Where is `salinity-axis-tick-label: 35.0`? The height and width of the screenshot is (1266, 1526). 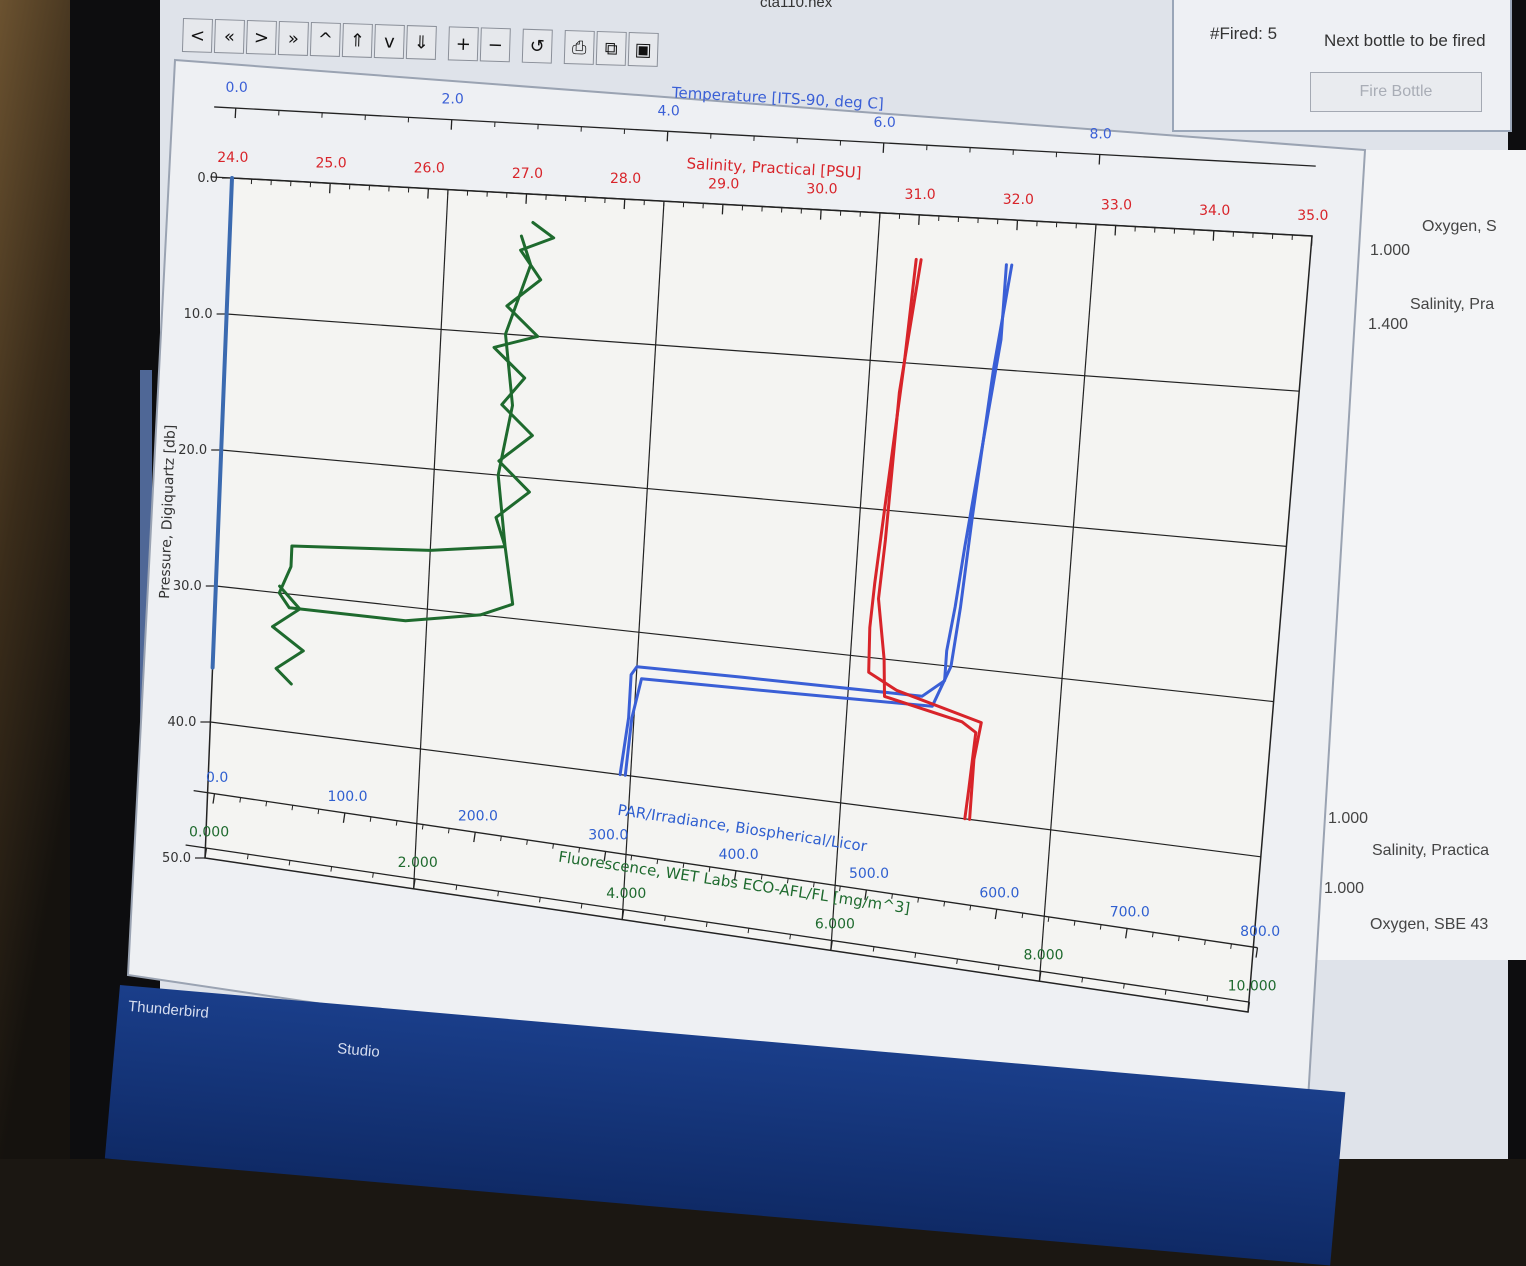 salinity-axis-tick-label: 35.0 is located at coordinates (1312, 216).